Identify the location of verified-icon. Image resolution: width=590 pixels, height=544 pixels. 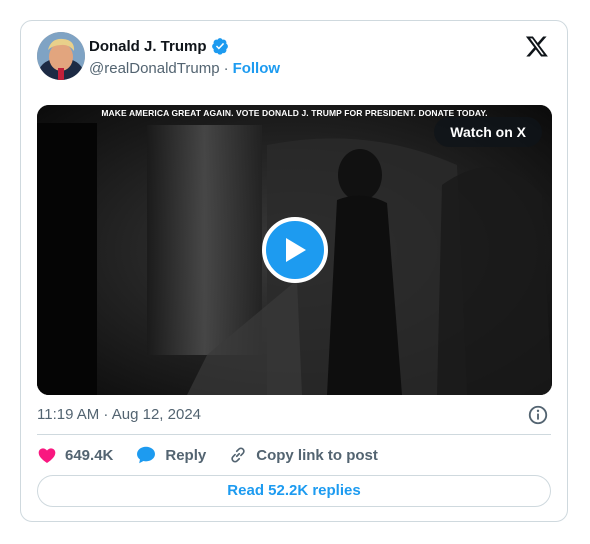
(219, 46).